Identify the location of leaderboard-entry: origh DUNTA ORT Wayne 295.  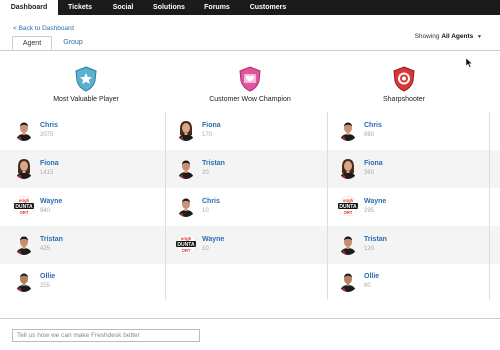
(408, 208).